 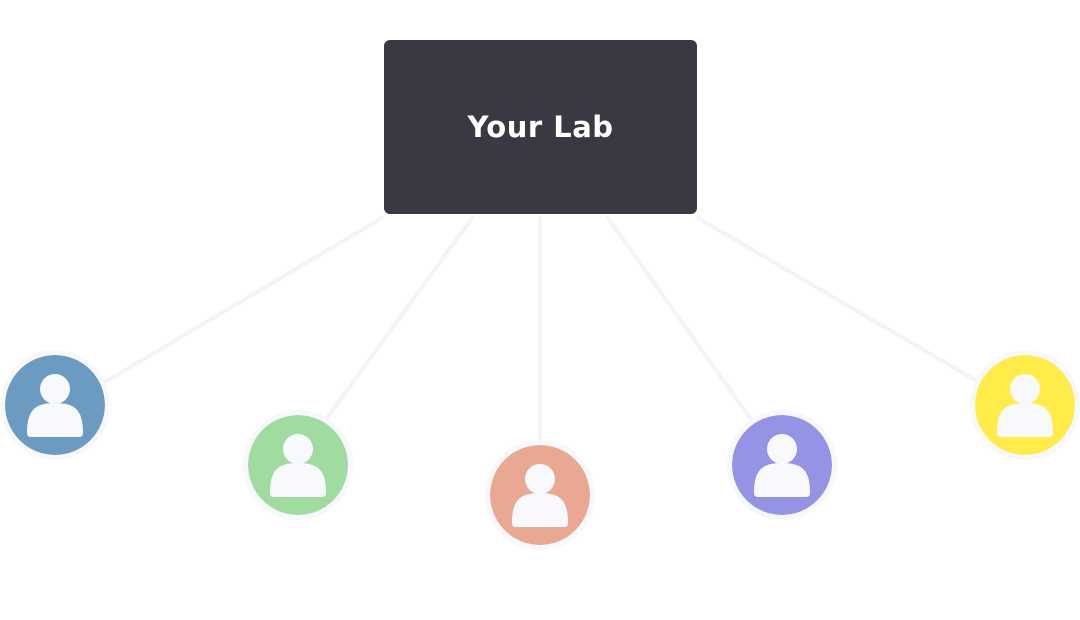 I want to click on avatar-post-doc, so click(x=1025, y=405).